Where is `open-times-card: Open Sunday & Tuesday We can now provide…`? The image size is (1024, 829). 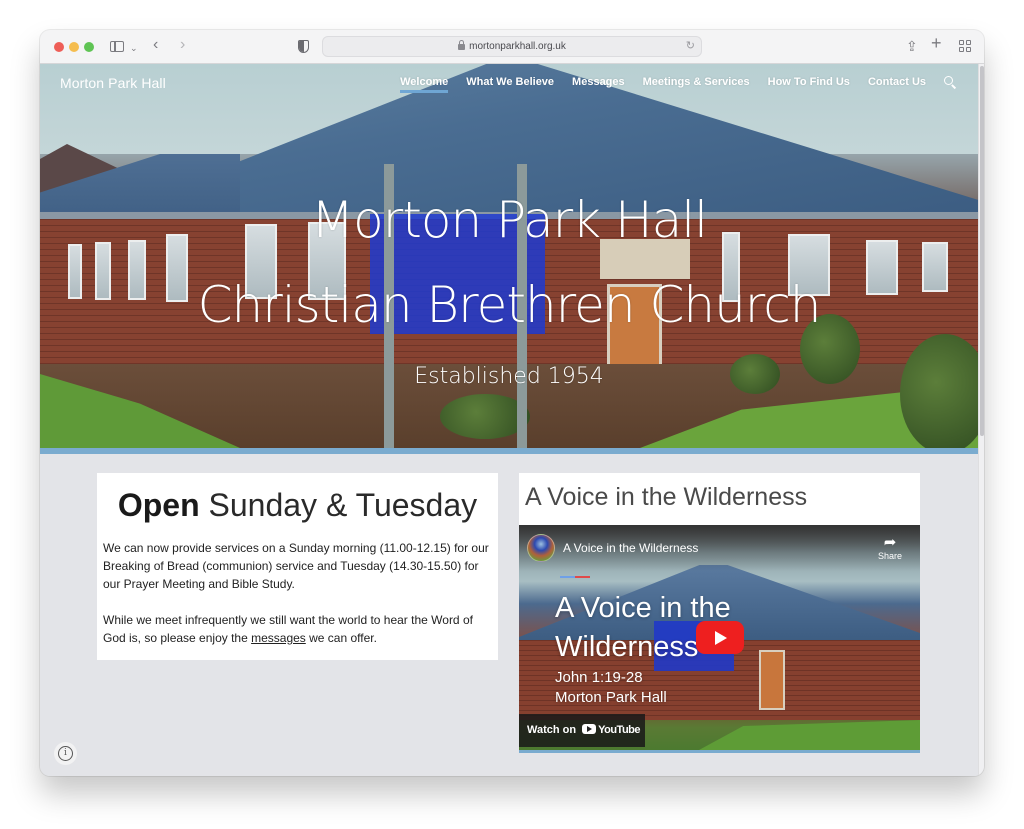
open-times-card: Open Sunday & Tuesday We can now provide… is located at coordinates (297, 566).